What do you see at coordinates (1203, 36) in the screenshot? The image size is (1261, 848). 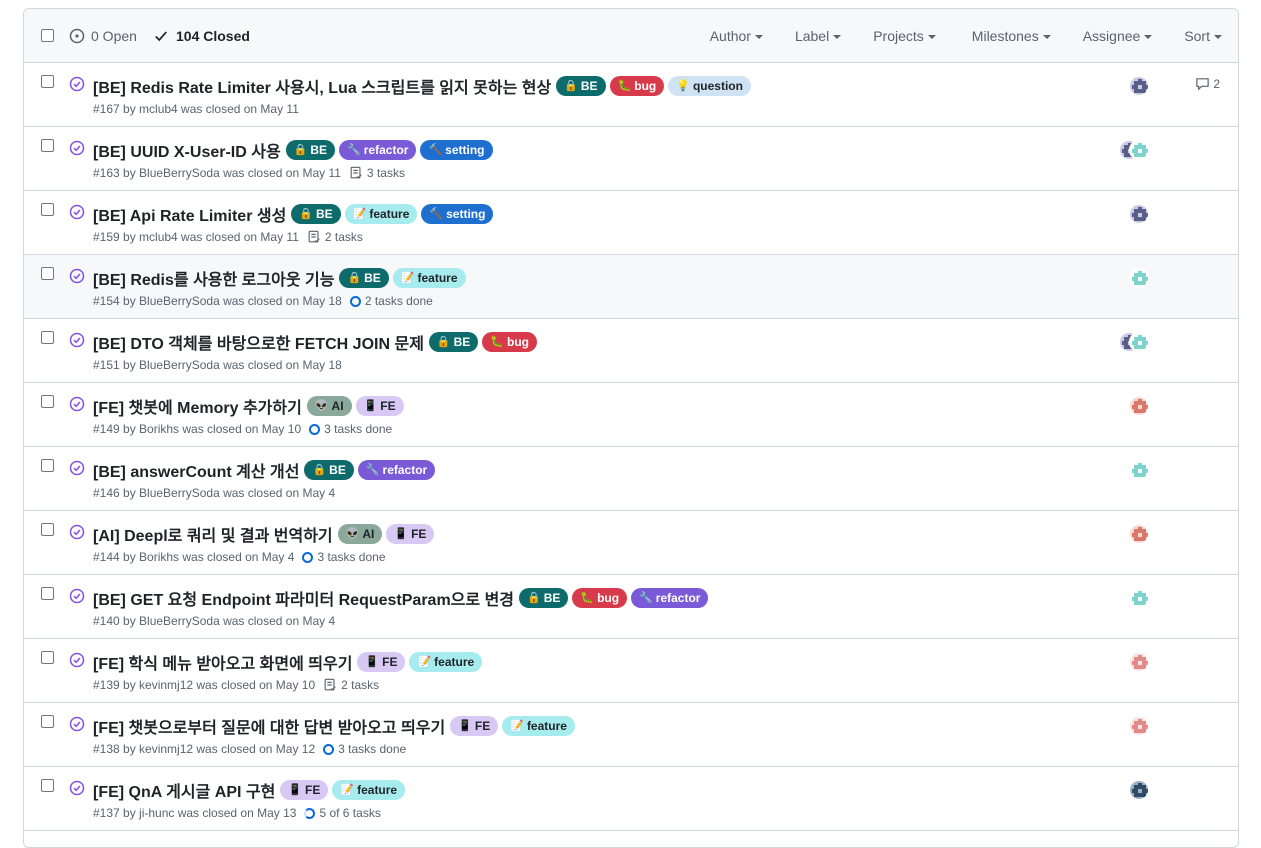 I see `sort-filter: Sort` at bounding box center [1203, 36].